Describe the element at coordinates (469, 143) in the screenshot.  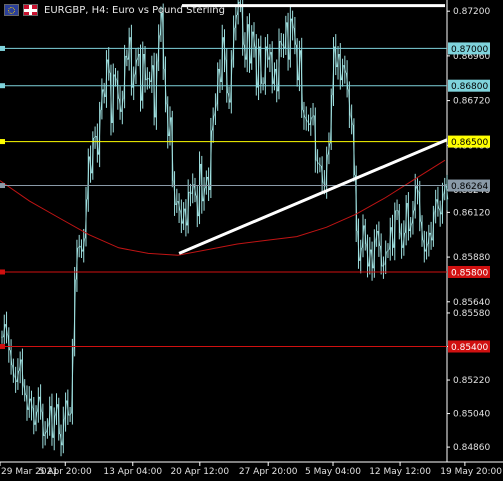
I see `level-tag-0.86500: 0.86500` at that location.